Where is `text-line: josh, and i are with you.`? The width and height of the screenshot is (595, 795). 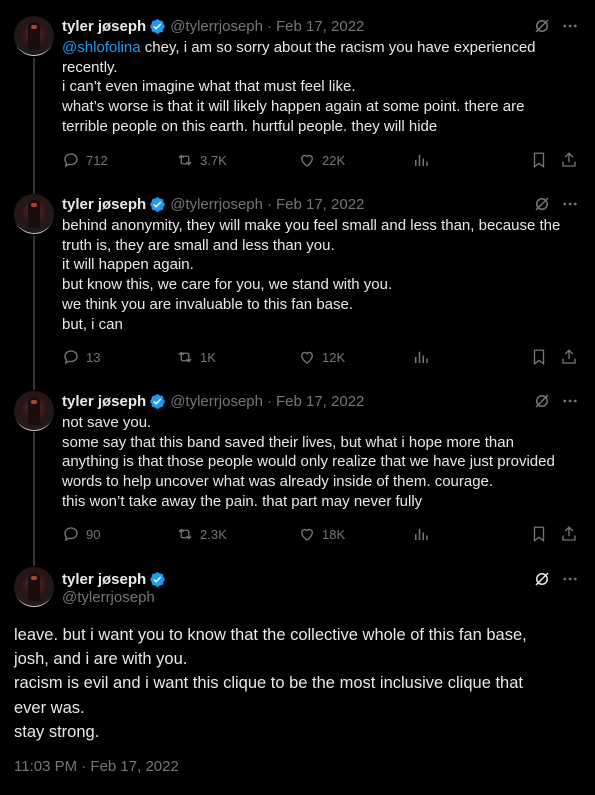
text-line: josh, and i are with you. is located at coordinates (101, 659).